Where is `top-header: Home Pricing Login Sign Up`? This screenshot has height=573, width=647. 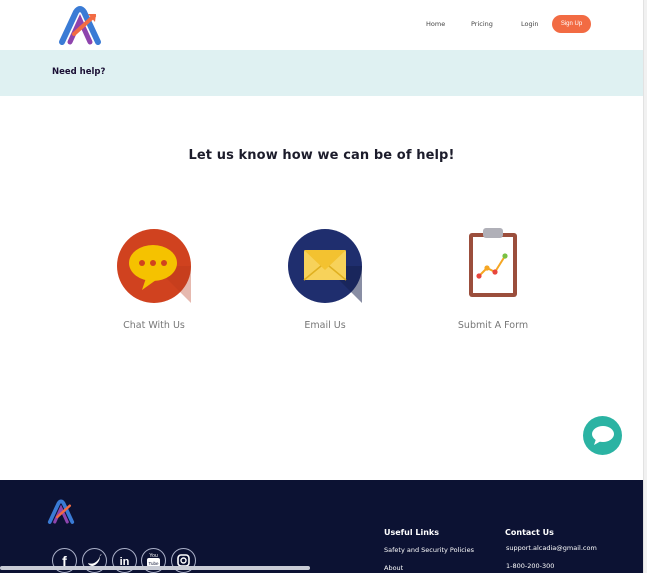
top-header: Home Pricing Login Sign Up is located at coordinates (321, 25).